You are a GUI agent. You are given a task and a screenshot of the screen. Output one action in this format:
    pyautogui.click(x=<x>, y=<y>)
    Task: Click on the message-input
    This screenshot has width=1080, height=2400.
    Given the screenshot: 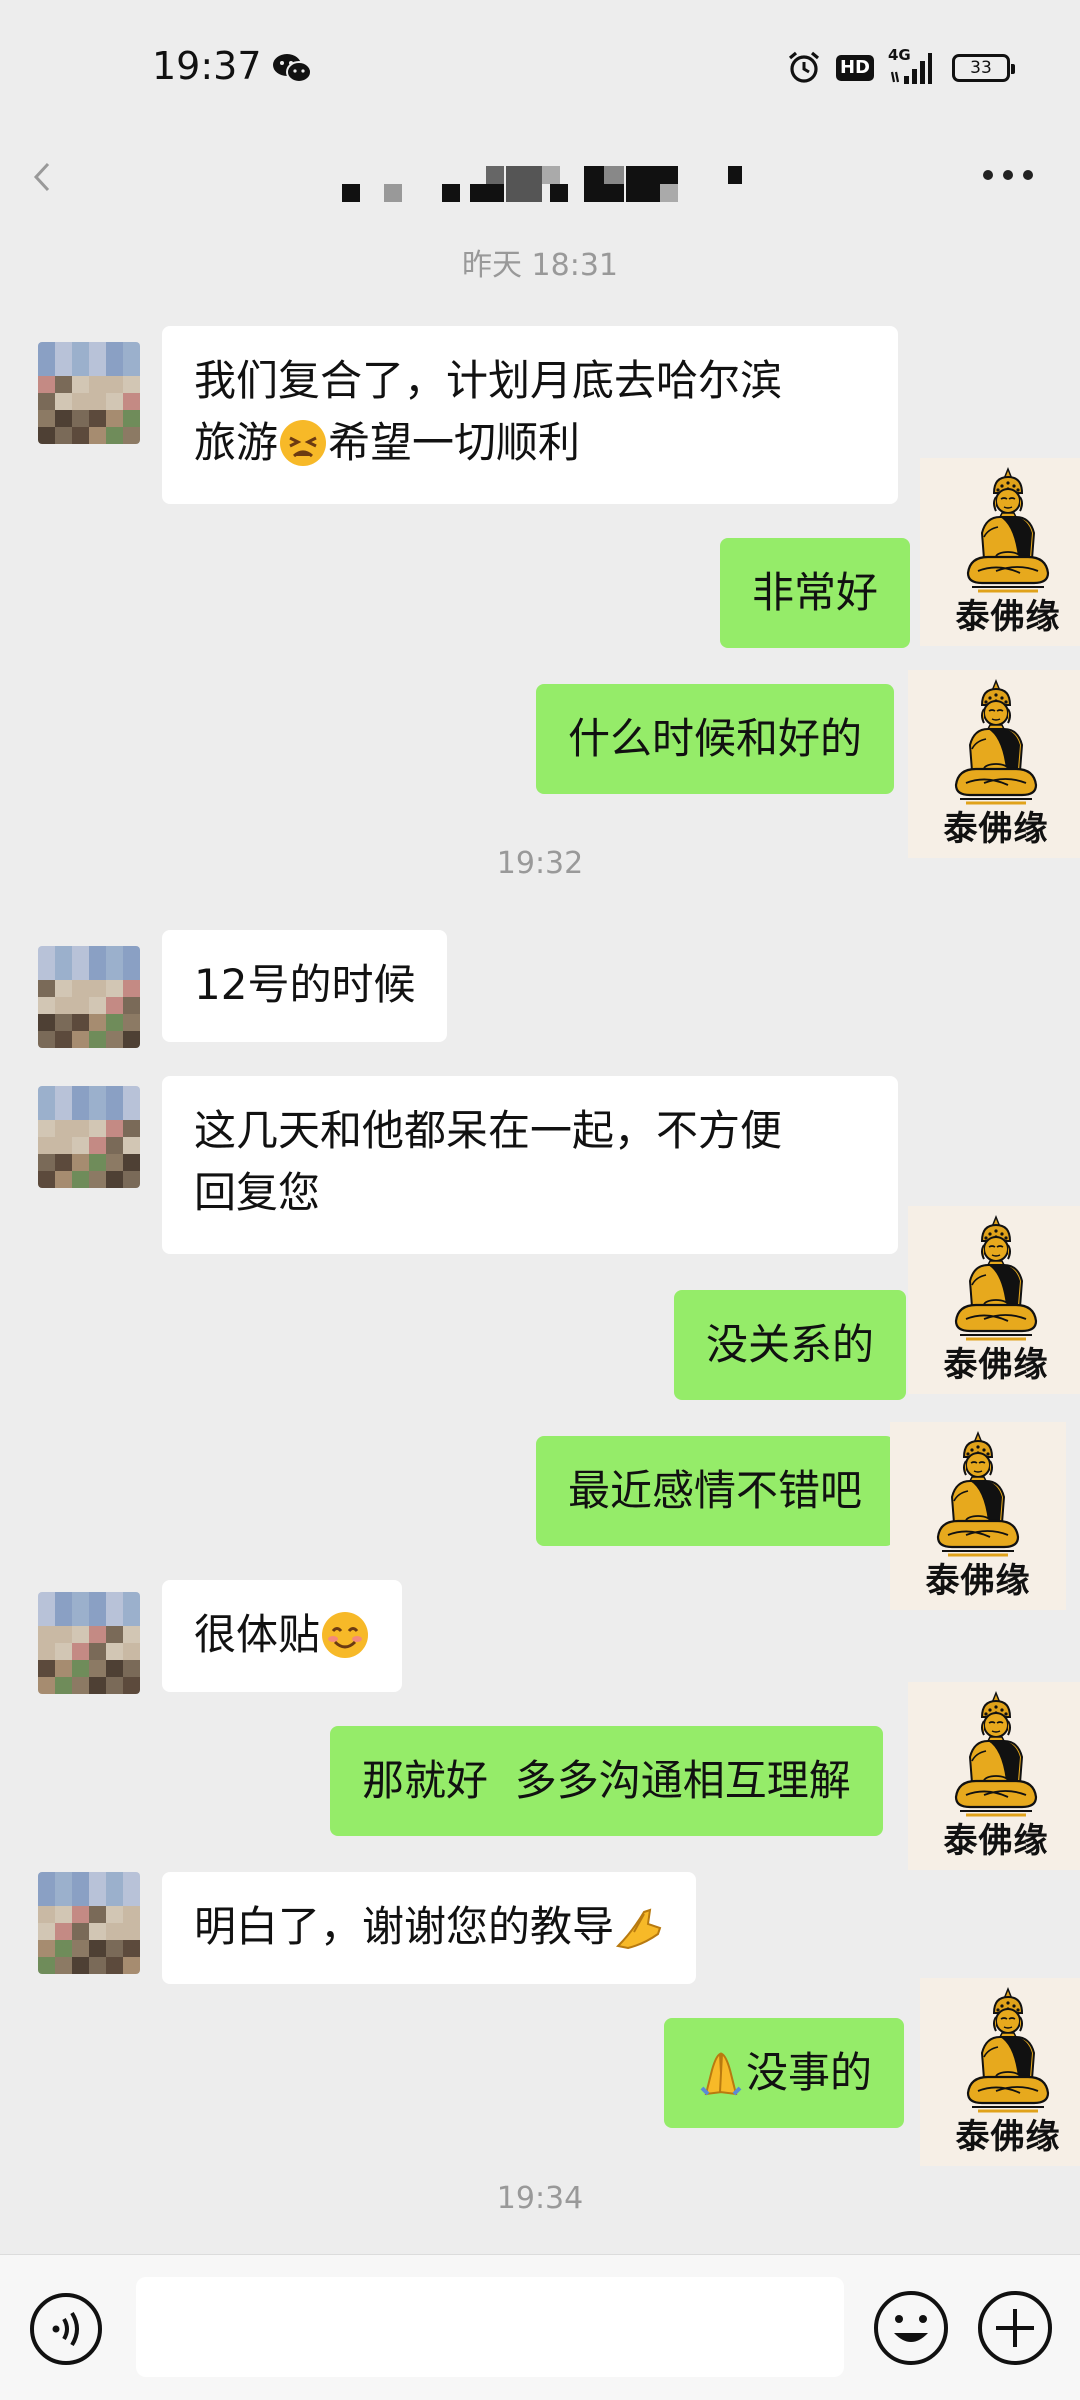 What is the action you would take?
    pyautogui.click(x=490, y=2327)
    